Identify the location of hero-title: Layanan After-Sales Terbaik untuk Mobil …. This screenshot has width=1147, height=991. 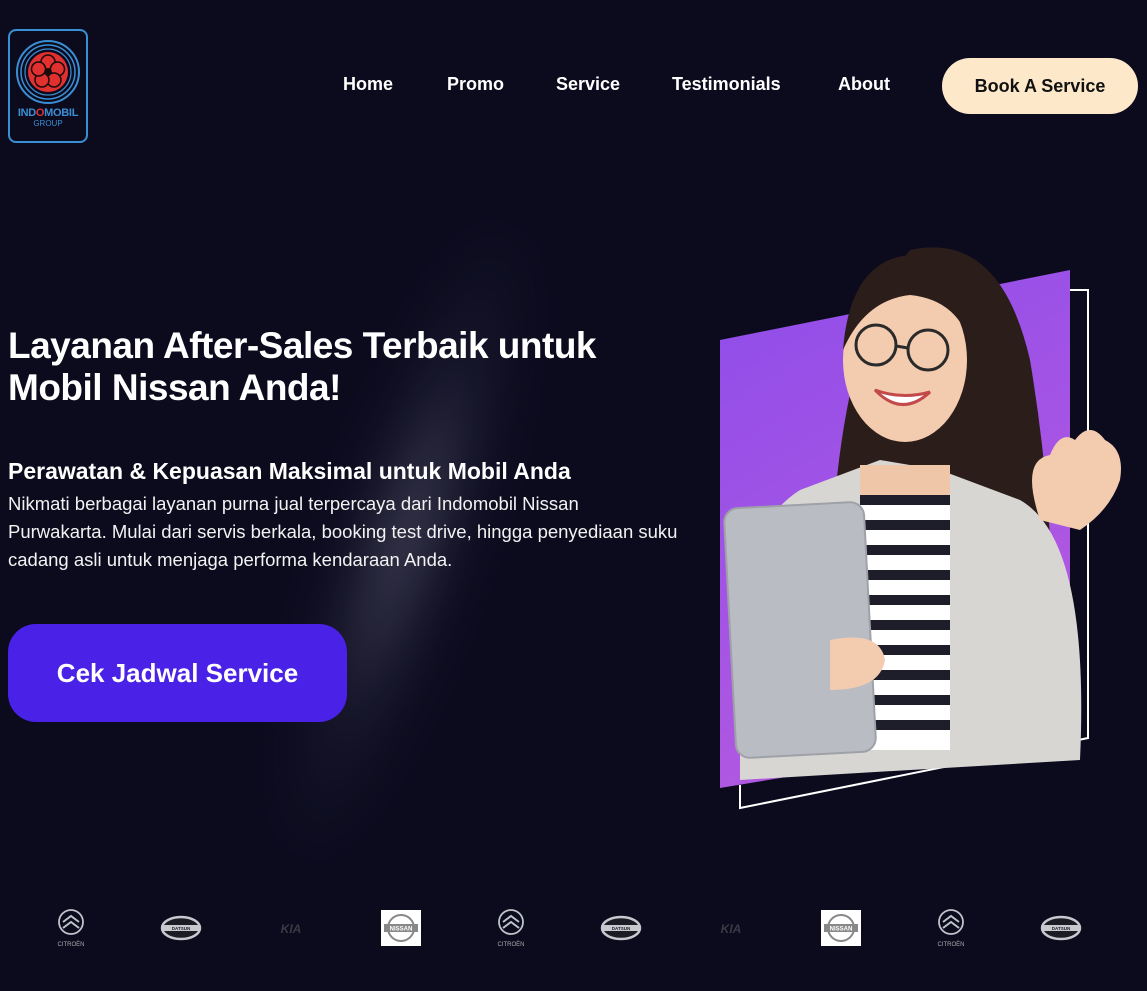
(348, 367).